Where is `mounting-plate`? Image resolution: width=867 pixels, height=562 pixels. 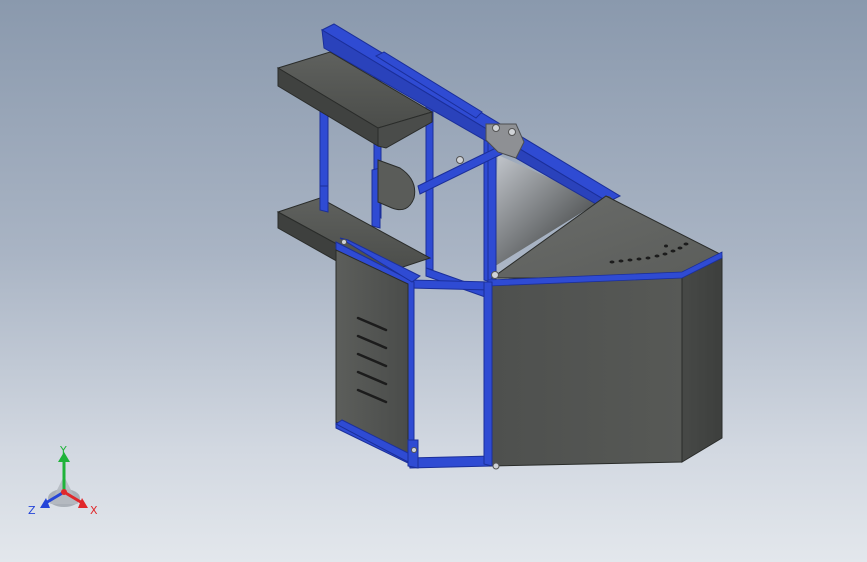 mounting-plate is located at coordinates (396, 185).